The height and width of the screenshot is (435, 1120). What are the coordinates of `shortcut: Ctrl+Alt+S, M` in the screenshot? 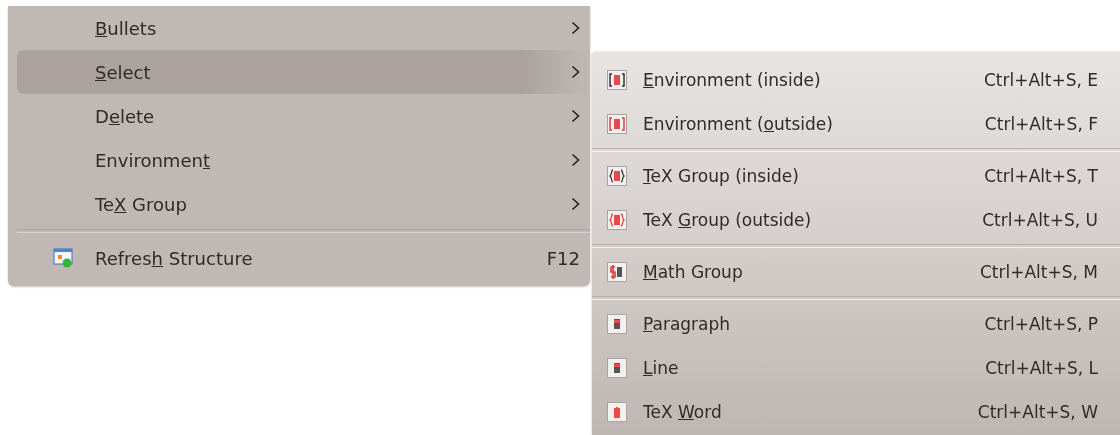 It's located at (1038, 272).